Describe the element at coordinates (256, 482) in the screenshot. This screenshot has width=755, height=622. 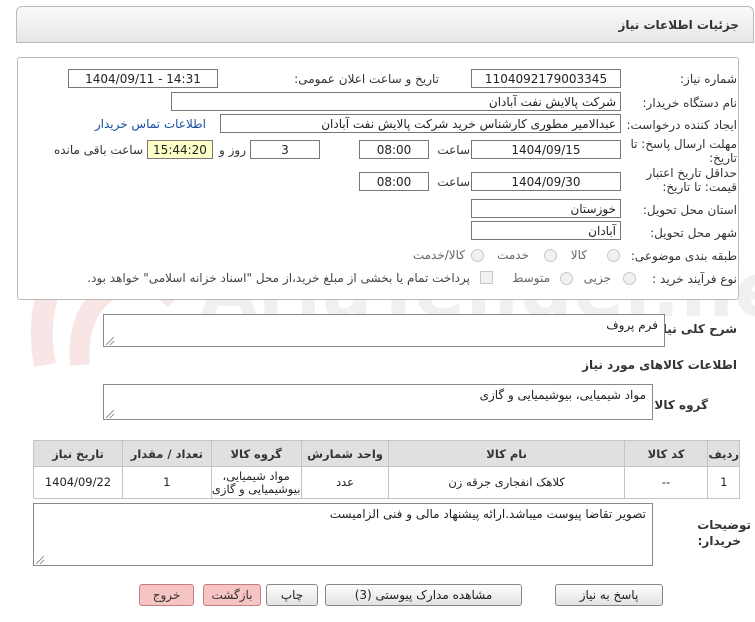
I see `cell-group: مواد شیمیایی، بیوشیمیایی و گازی` at that location.